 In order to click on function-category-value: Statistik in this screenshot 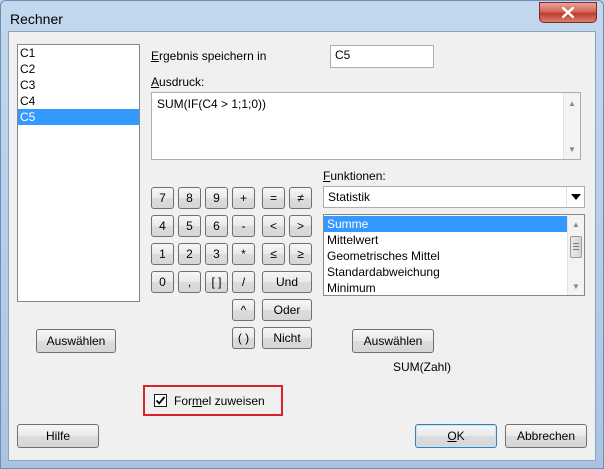, I will do `click(349, 197)`.